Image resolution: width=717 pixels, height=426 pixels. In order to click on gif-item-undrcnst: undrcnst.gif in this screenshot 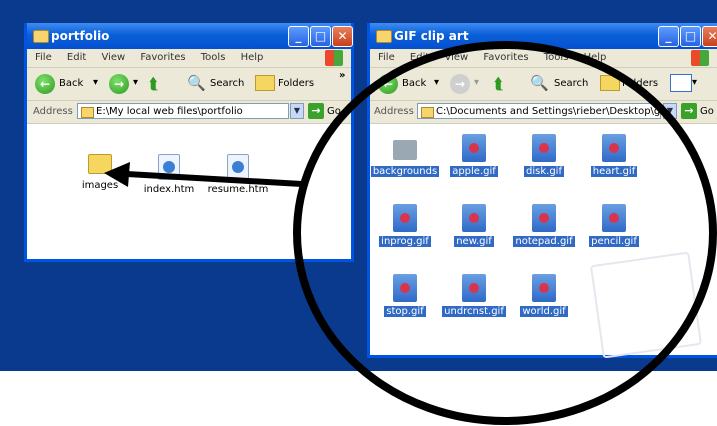, I will do `click(474, 295)`.